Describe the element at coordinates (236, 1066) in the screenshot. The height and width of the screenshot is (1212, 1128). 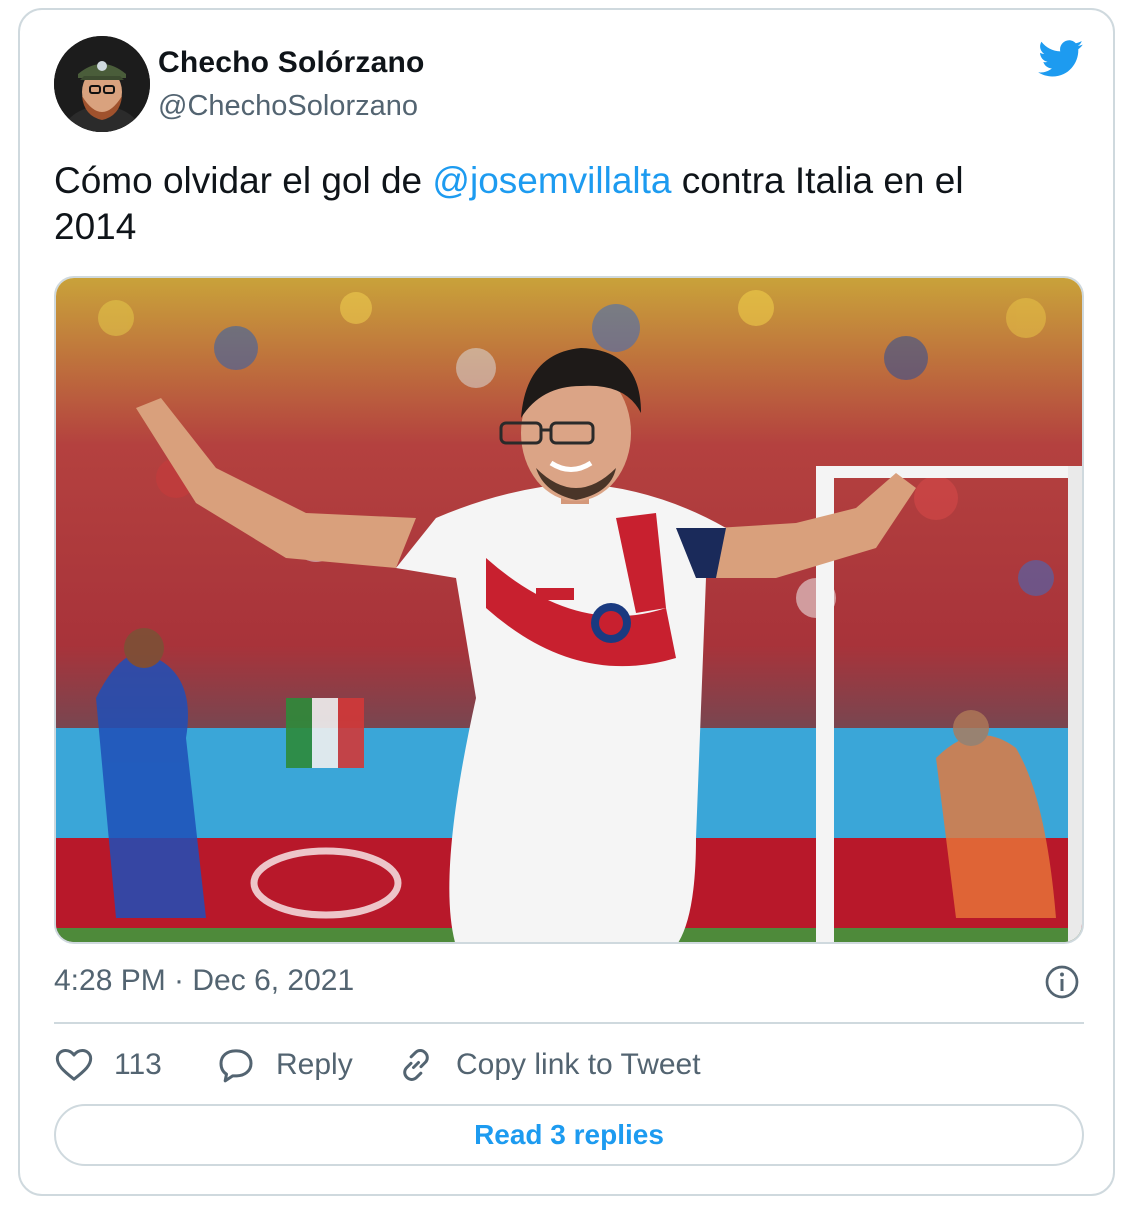
I see `speech-bubble-icon` at that location.